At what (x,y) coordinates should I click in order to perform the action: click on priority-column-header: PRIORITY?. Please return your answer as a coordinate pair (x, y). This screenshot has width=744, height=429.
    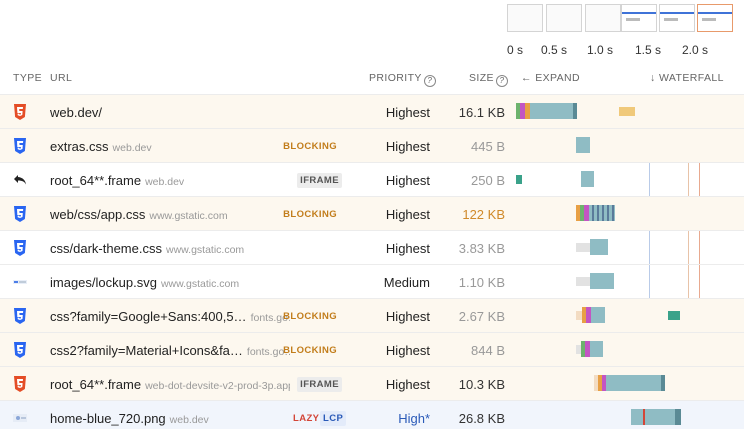
    Looking at the image, I should click on (402, 79).